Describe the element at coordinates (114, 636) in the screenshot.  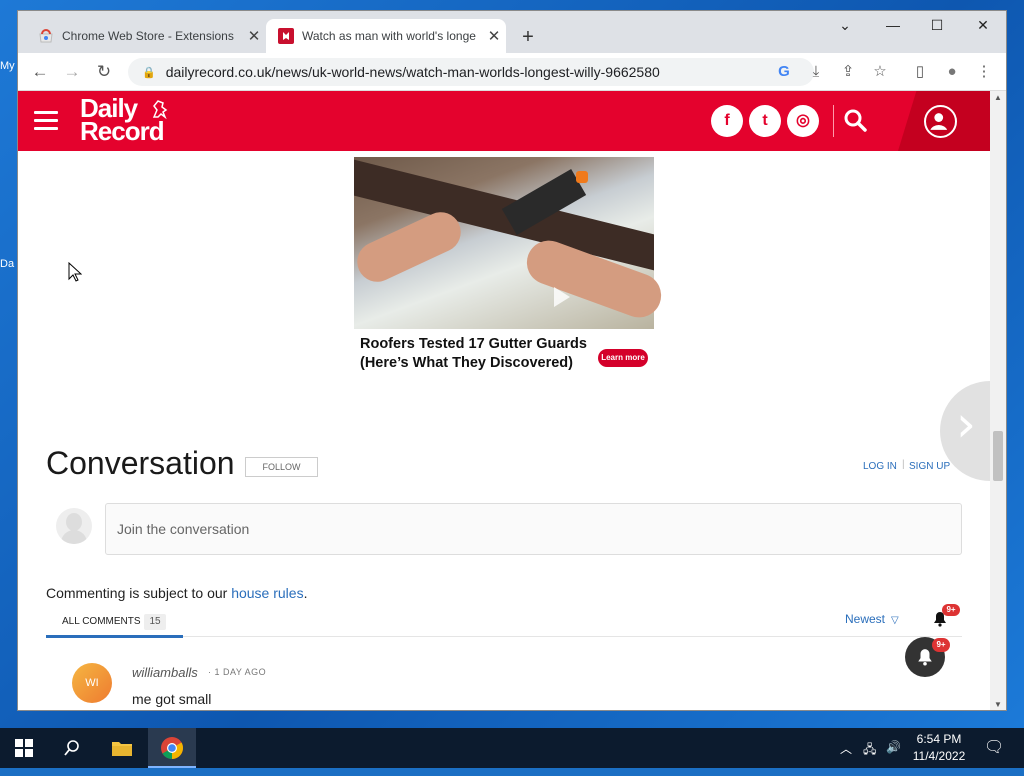
I see `active-tab-indicator` at that location.